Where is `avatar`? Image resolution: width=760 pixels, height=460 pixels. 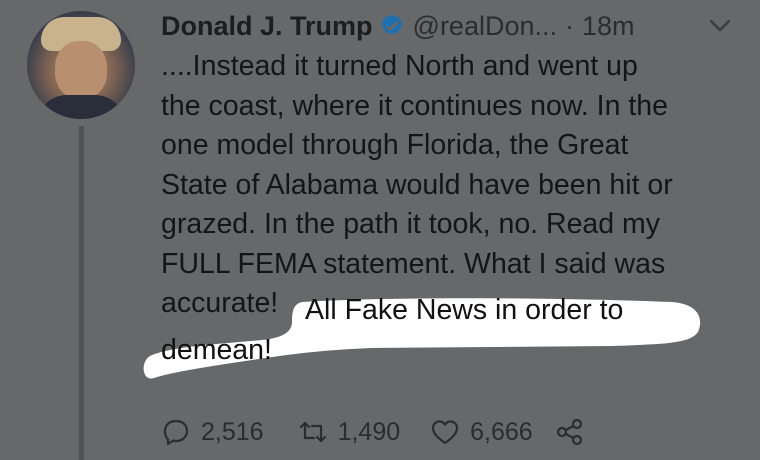 avatar is located at coordinates (81, 65).